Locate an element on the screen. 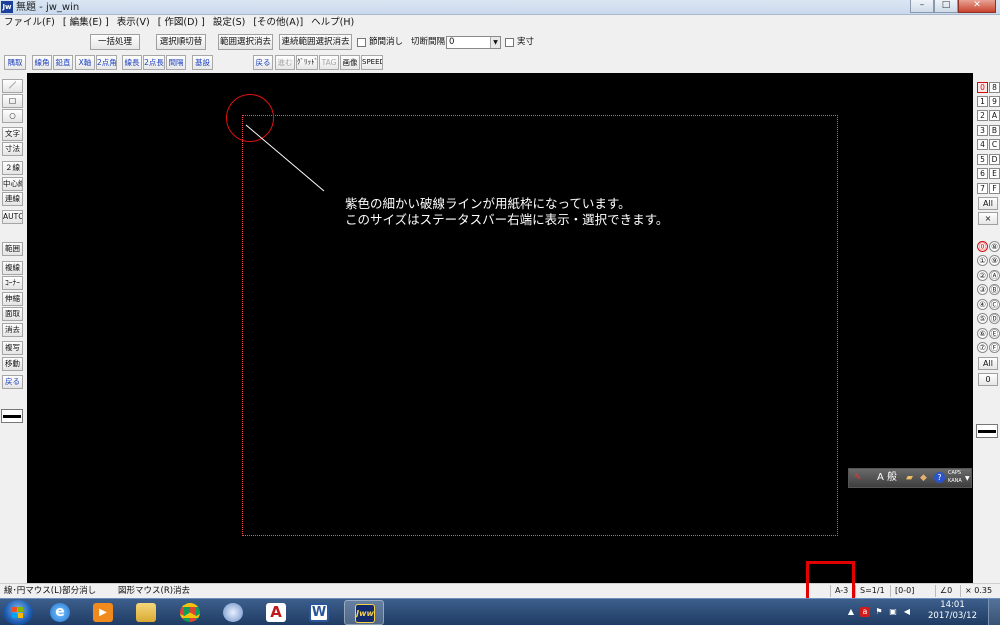 This screenshot has width=1000, height=625. taskbar-acrobat: A is located at coordinates (276, 612).